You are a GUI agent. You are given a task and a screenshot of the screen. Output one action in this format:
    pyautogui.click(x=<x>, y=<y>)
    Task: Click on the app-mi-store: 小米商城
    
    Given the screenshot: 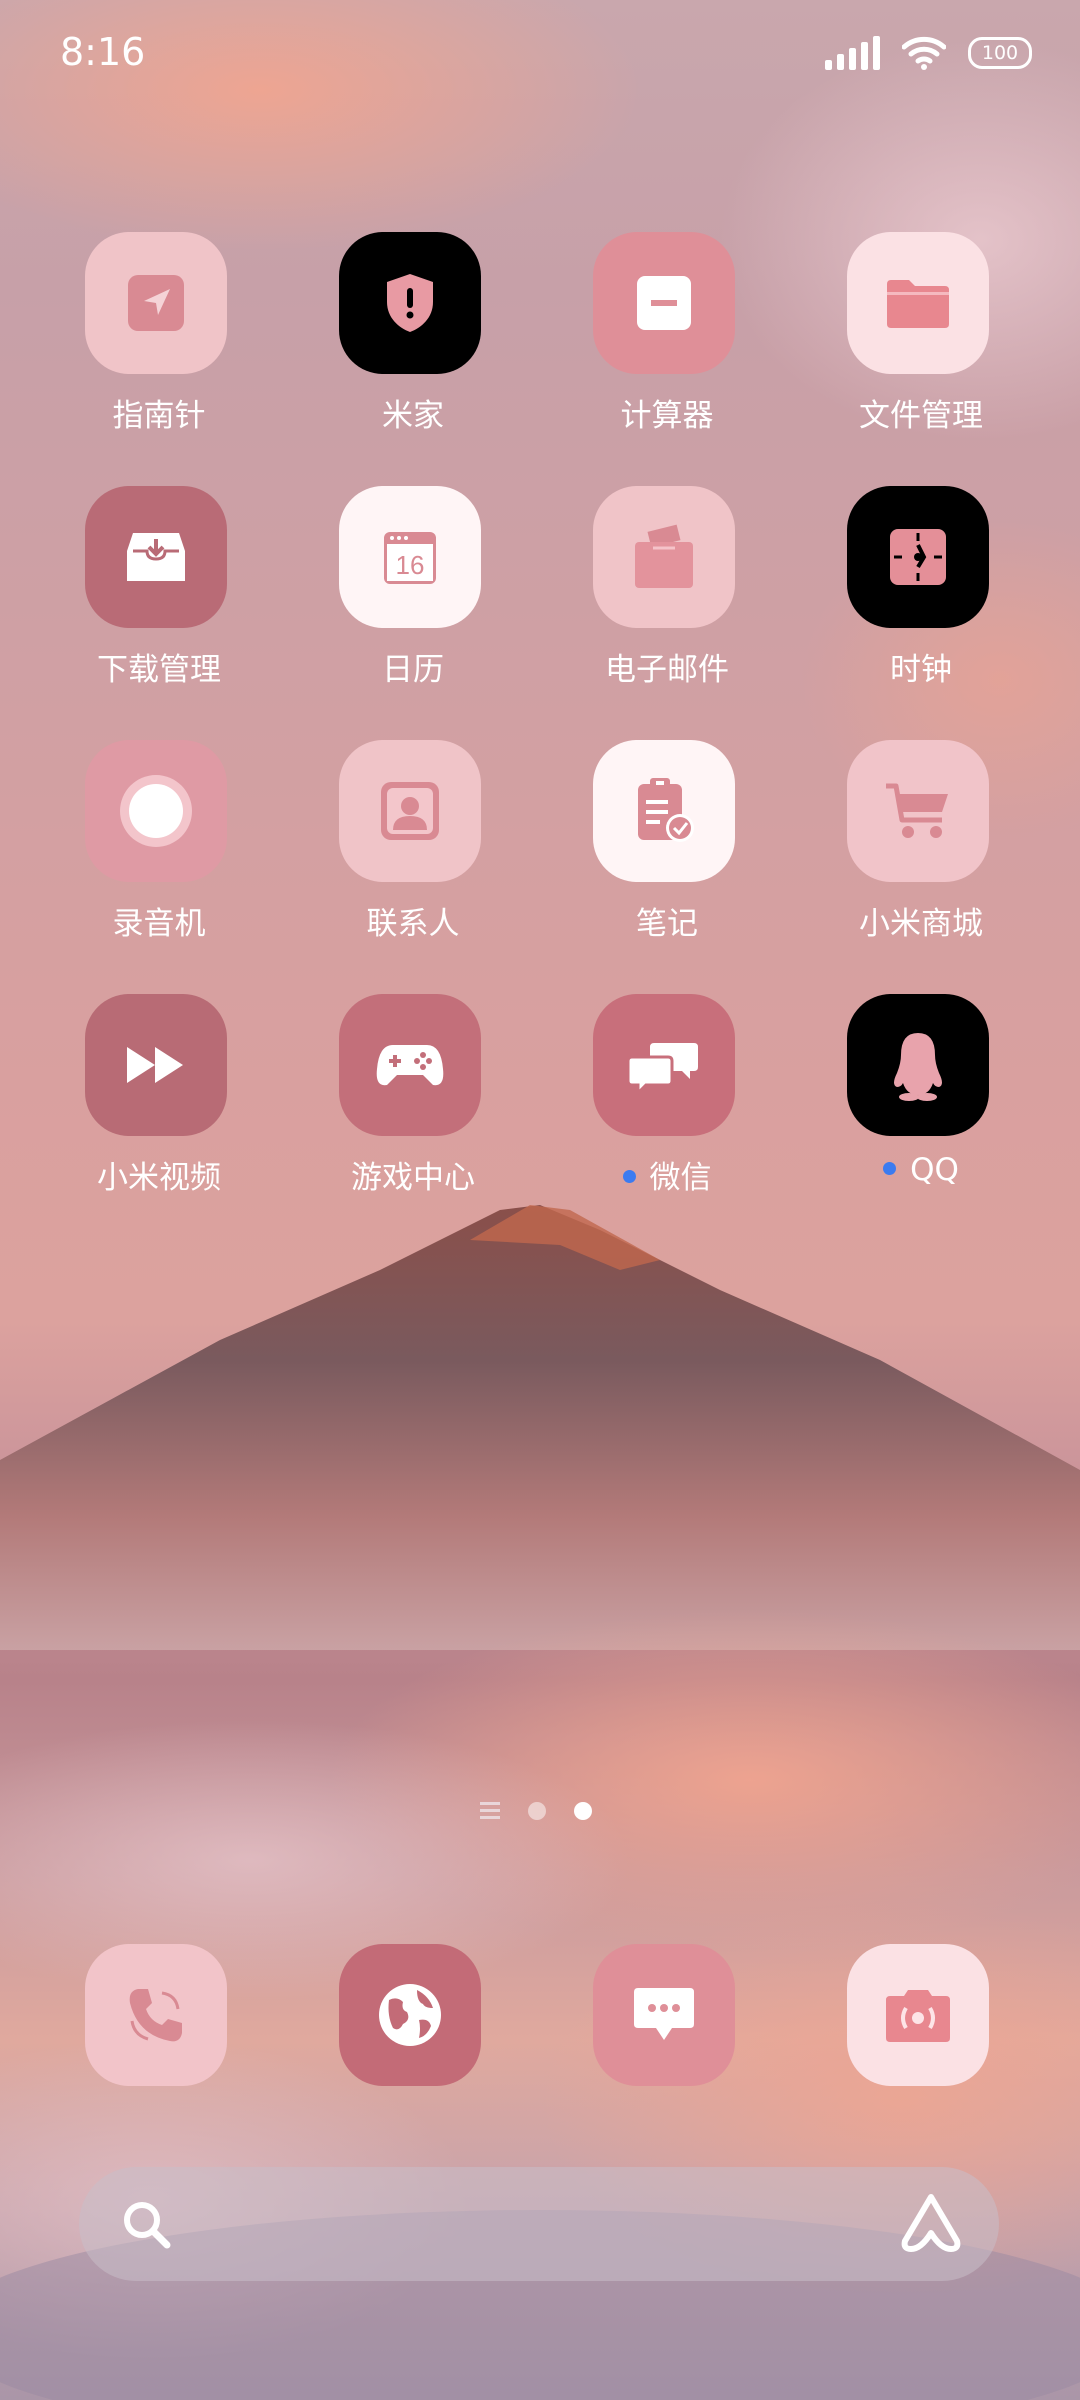 What is the action you would take?
    pyautogui.click(x=921, y=850)
    